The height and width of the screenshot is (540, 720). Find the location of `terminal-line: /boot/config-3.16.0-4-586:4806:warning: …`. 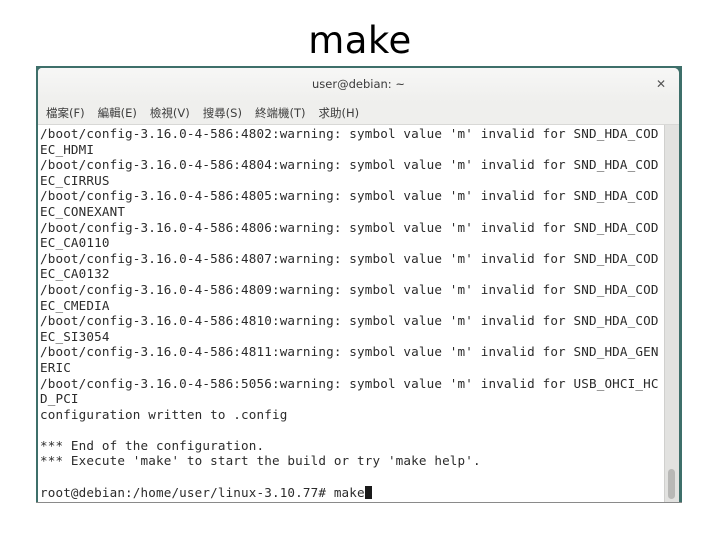

terminal-line: /boot/config-3.16.0-4-586:4806:warning: … is located at coordinates (349, 227).